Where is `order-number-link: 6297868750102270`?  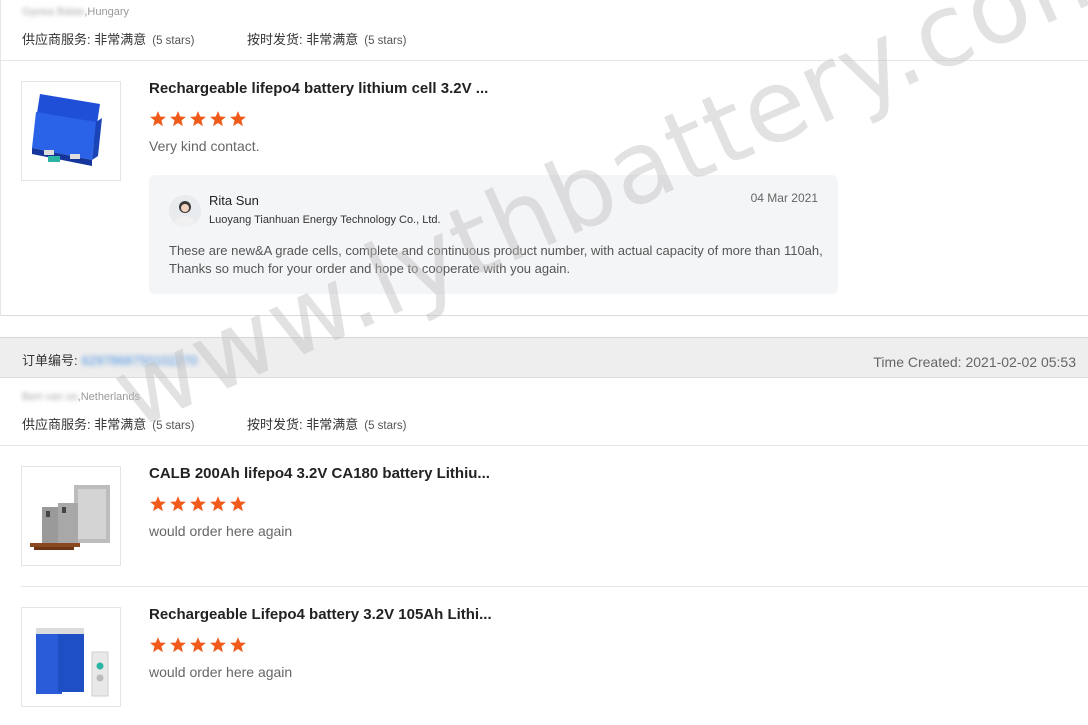 order-number-link: 6297868750102270 is located at coordinates (140, 360).